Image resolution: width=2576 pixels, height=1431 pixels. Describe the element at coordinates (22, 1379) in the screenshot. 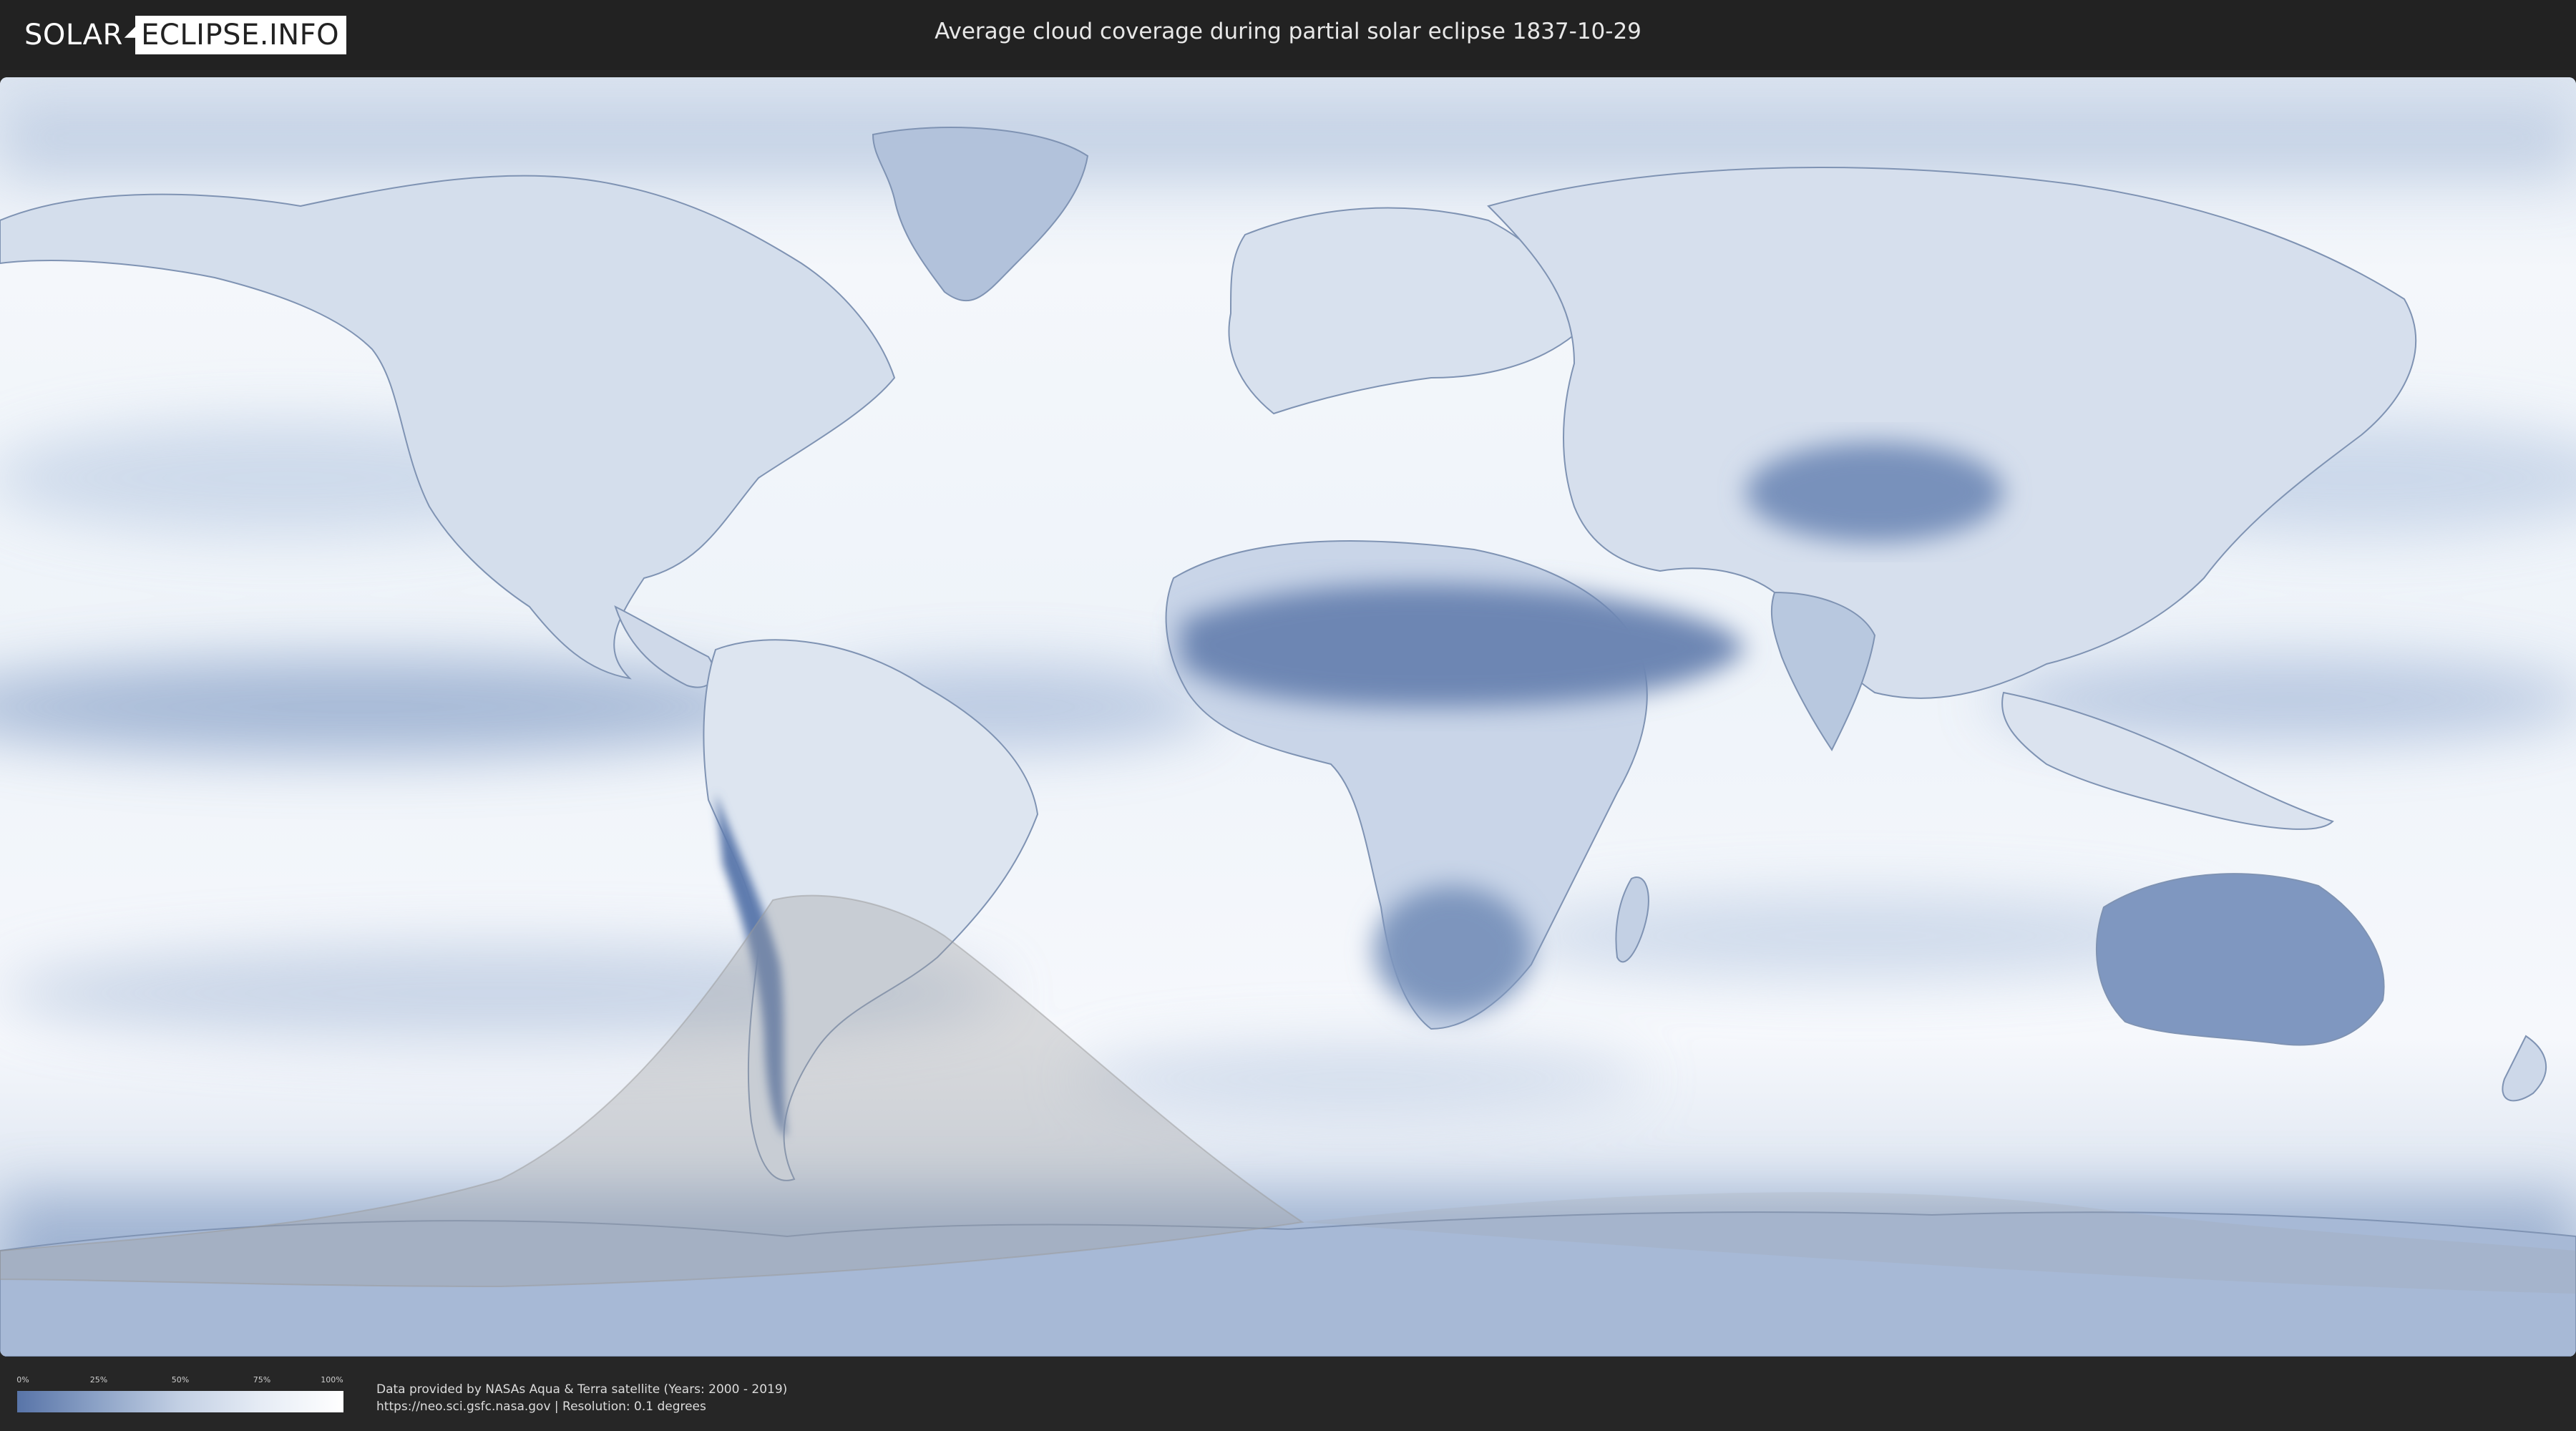

I see `legend-tick-0: 0%` at that location.